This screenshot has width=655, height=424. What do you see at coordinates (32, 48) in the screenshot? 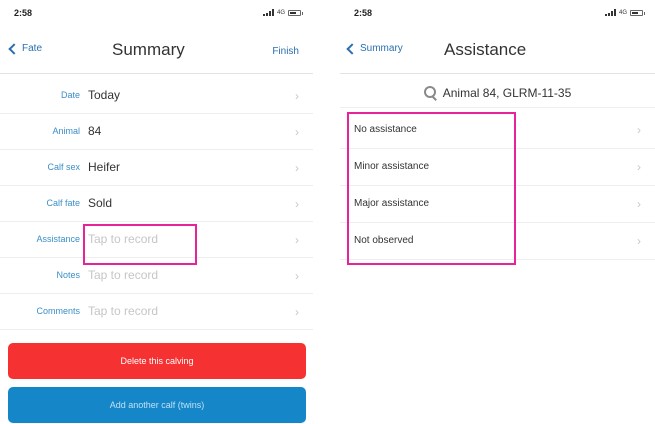
I see `back-label: Fate` at bounding box center [32, 48].